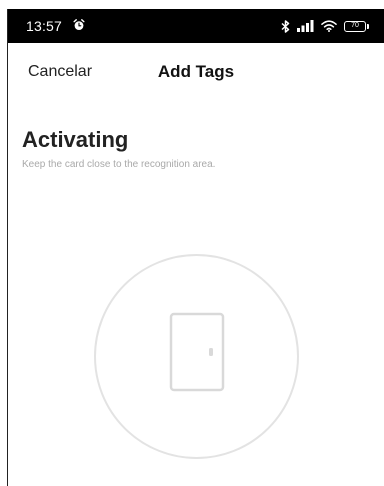  What do you see at coordinates (329, 26) in the screenshot?
I see `wifi-icon` at bounding box center [329, 26].